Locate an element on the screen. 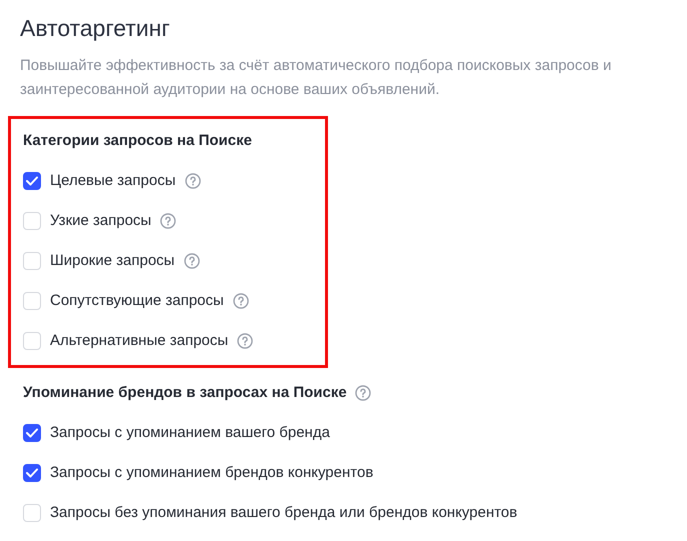 The height and width of the screenshot is (541, 687). section-title: Автотаргетинг is located at coordinates (95, 28).